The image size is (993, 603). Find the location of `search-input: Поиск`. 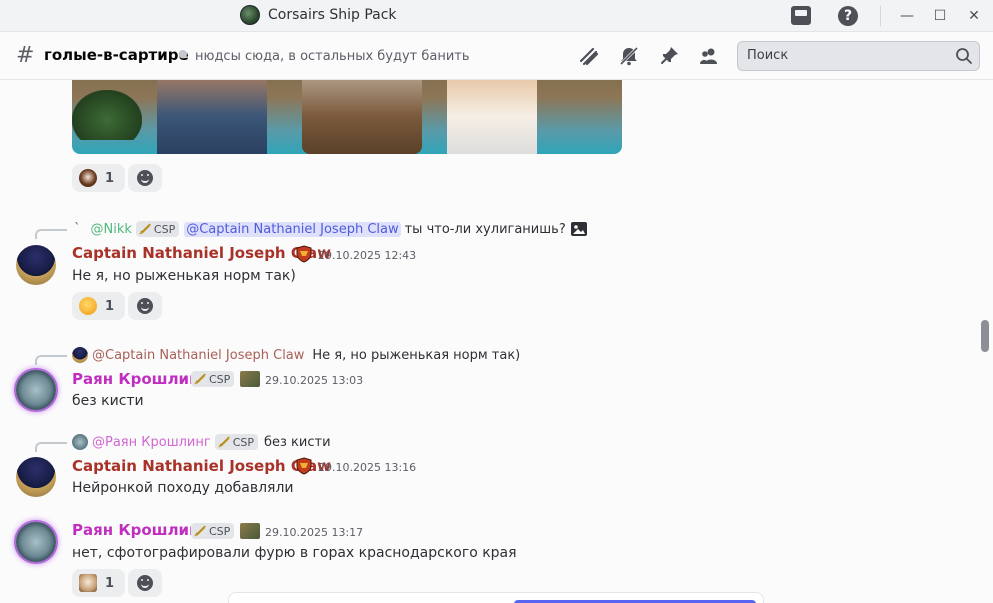

search-input: Поиск is located at coordinates (858, 56).